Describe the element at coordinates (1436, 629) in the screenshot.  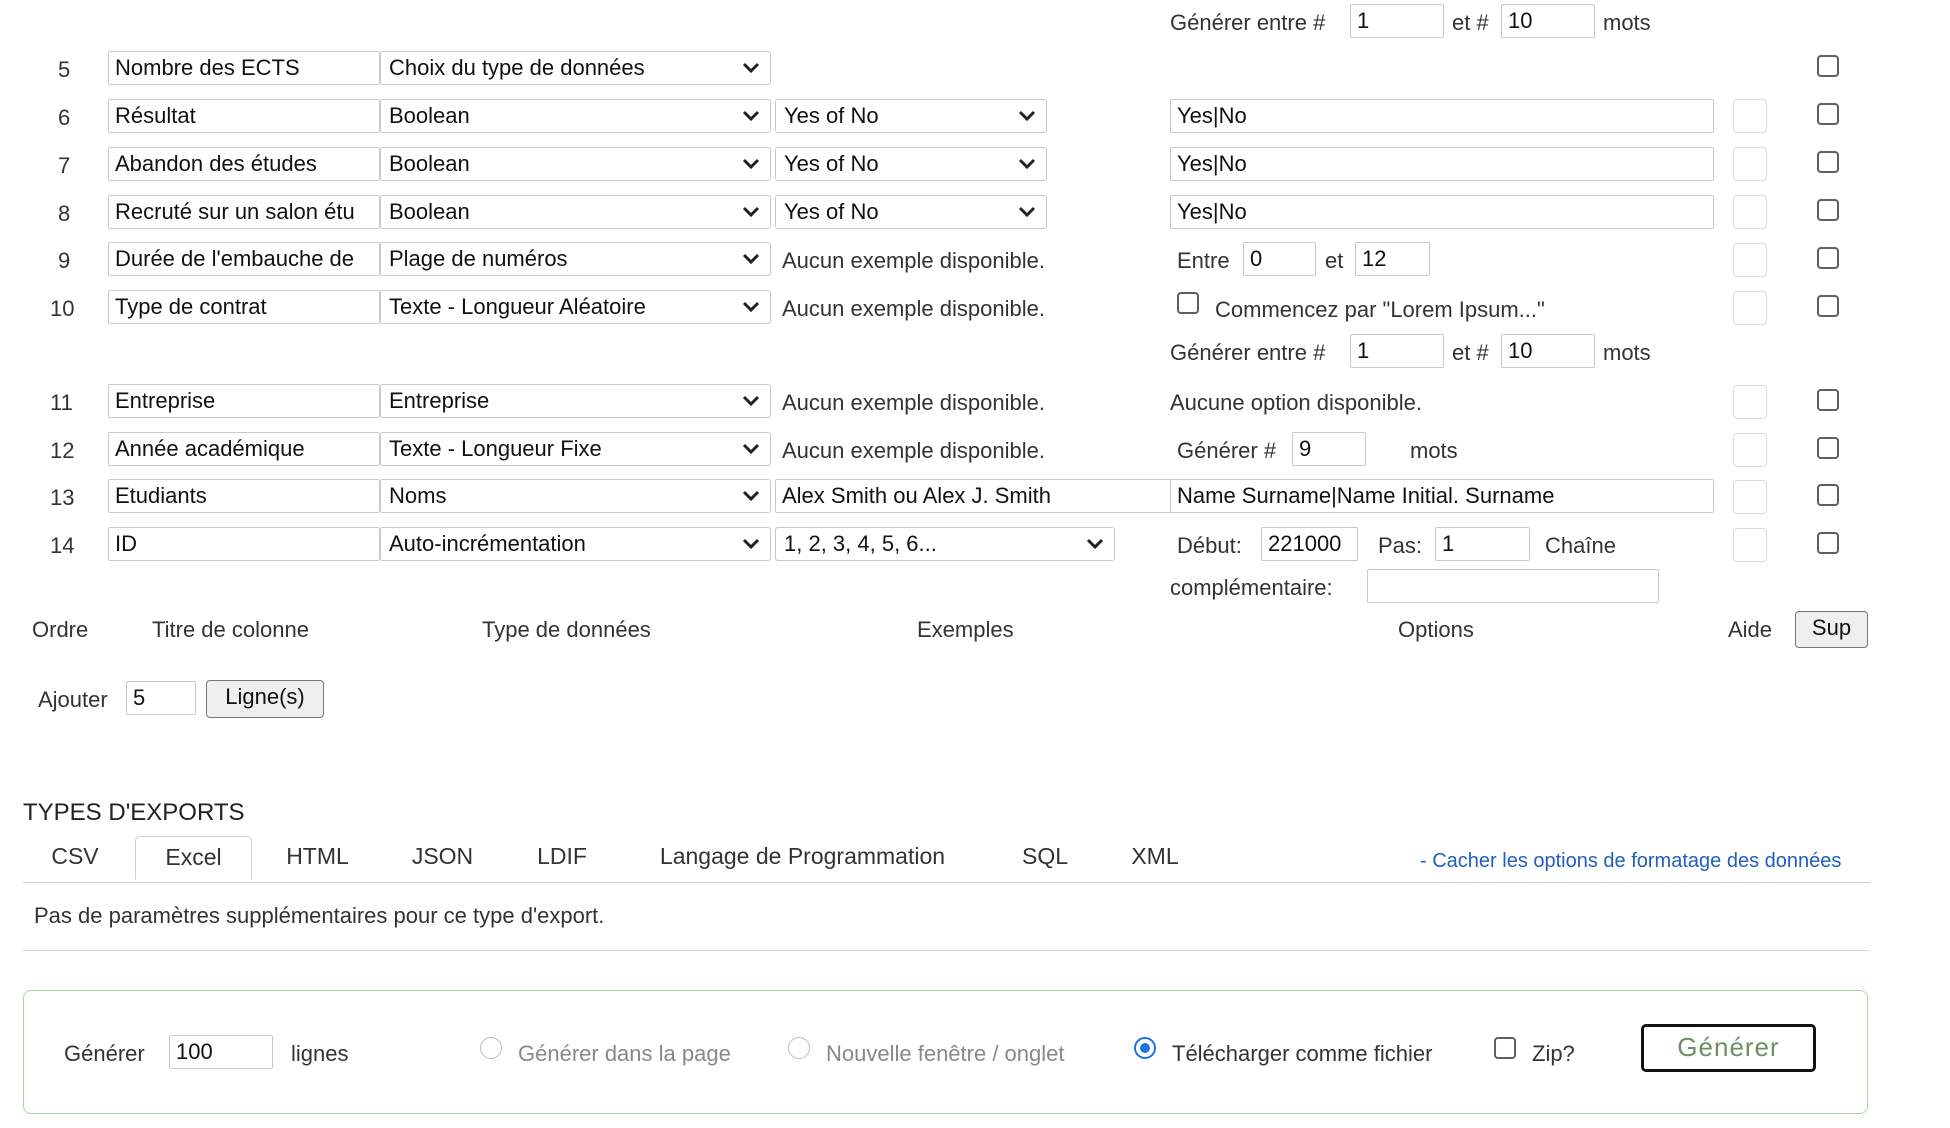
I see `header-options: Options` at that location.